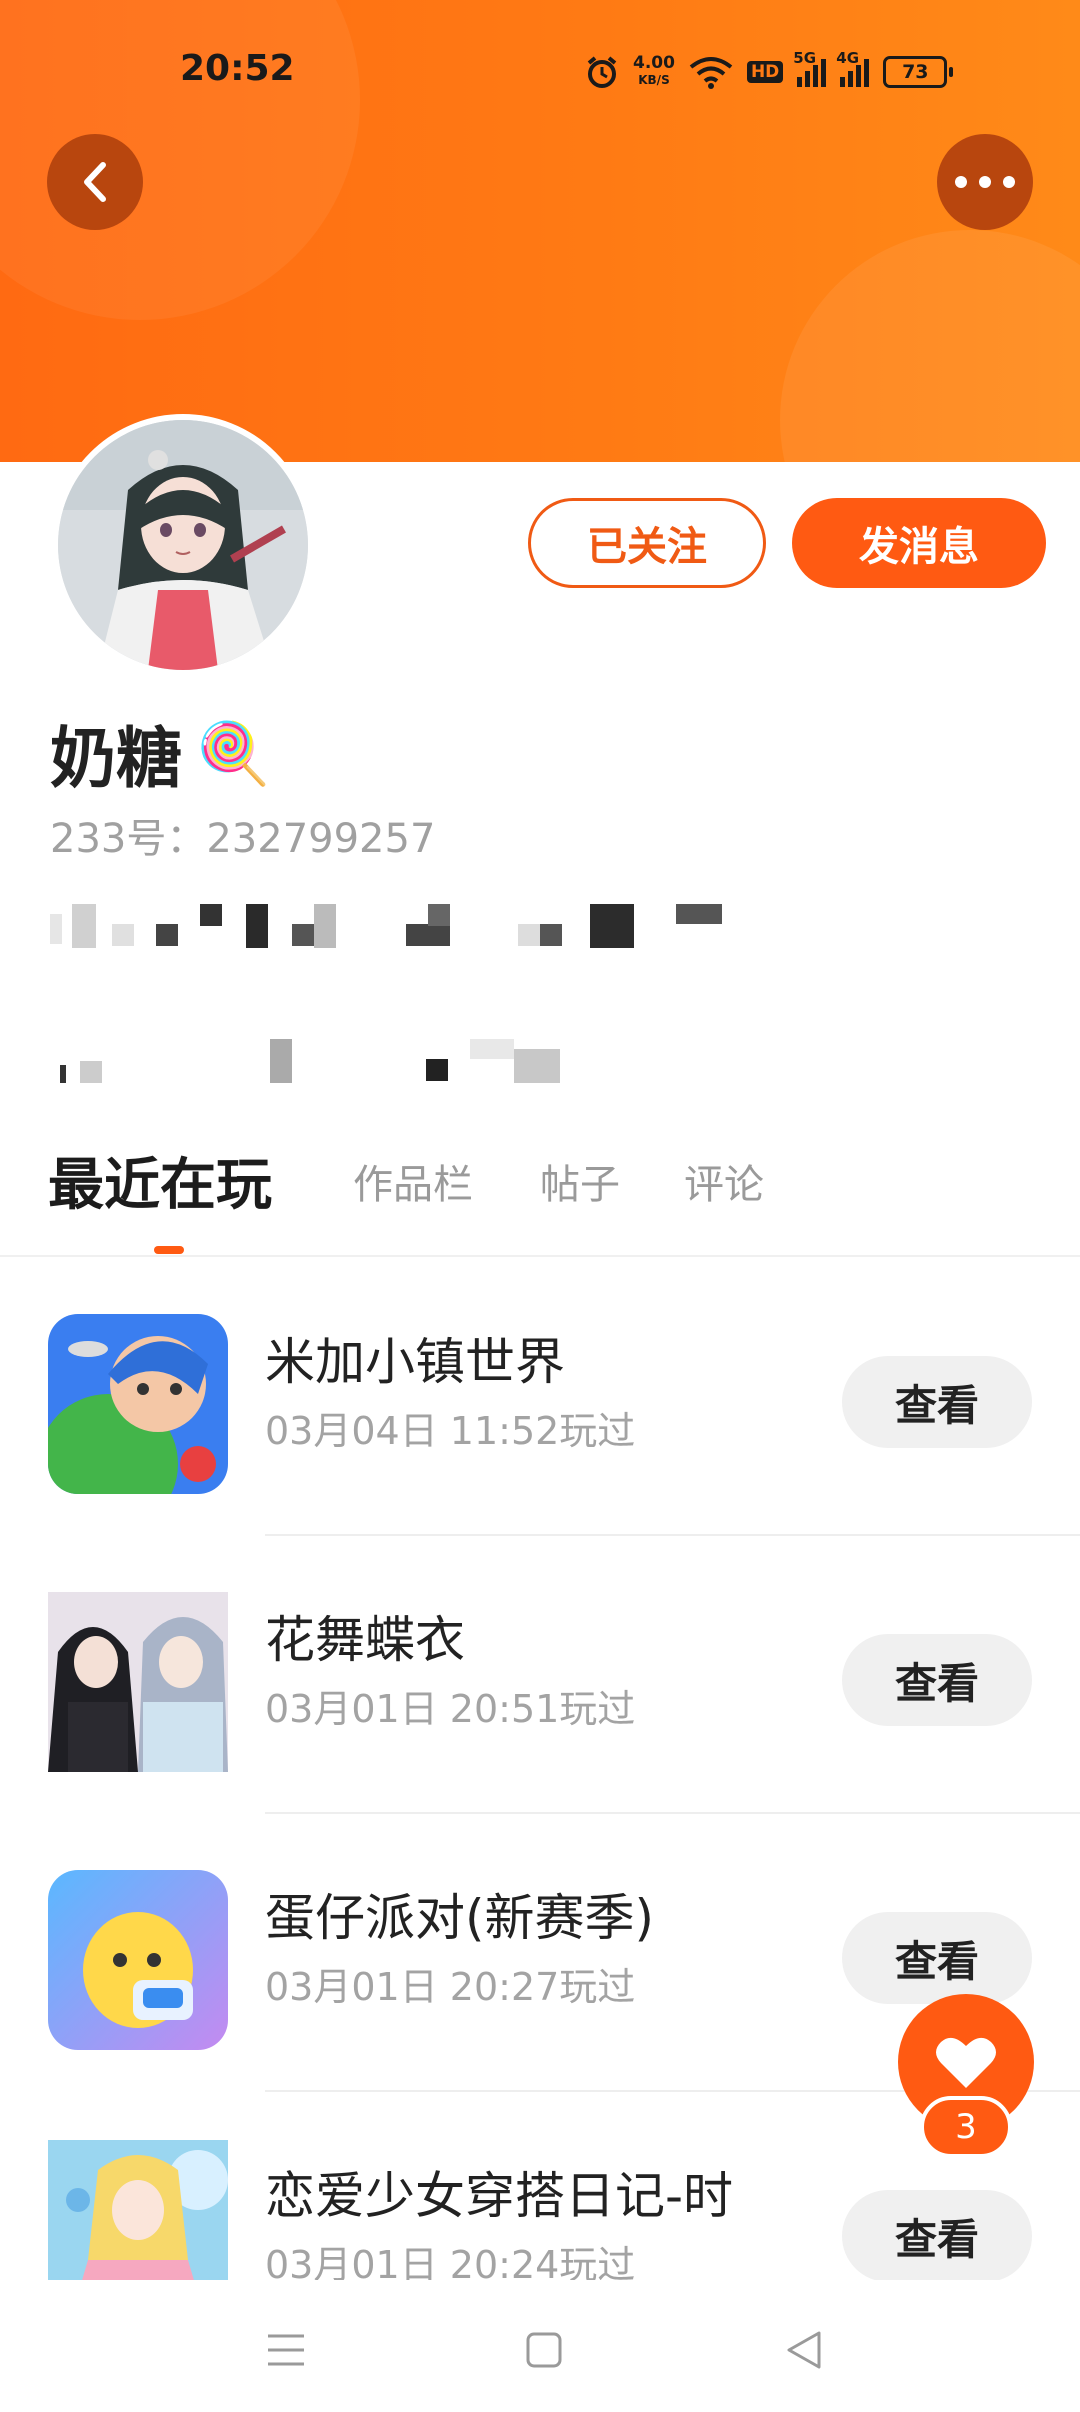  Describe the element at coordinates (580, 1181) in the screenshot. I see `tab-posts: 帖子` at that location.